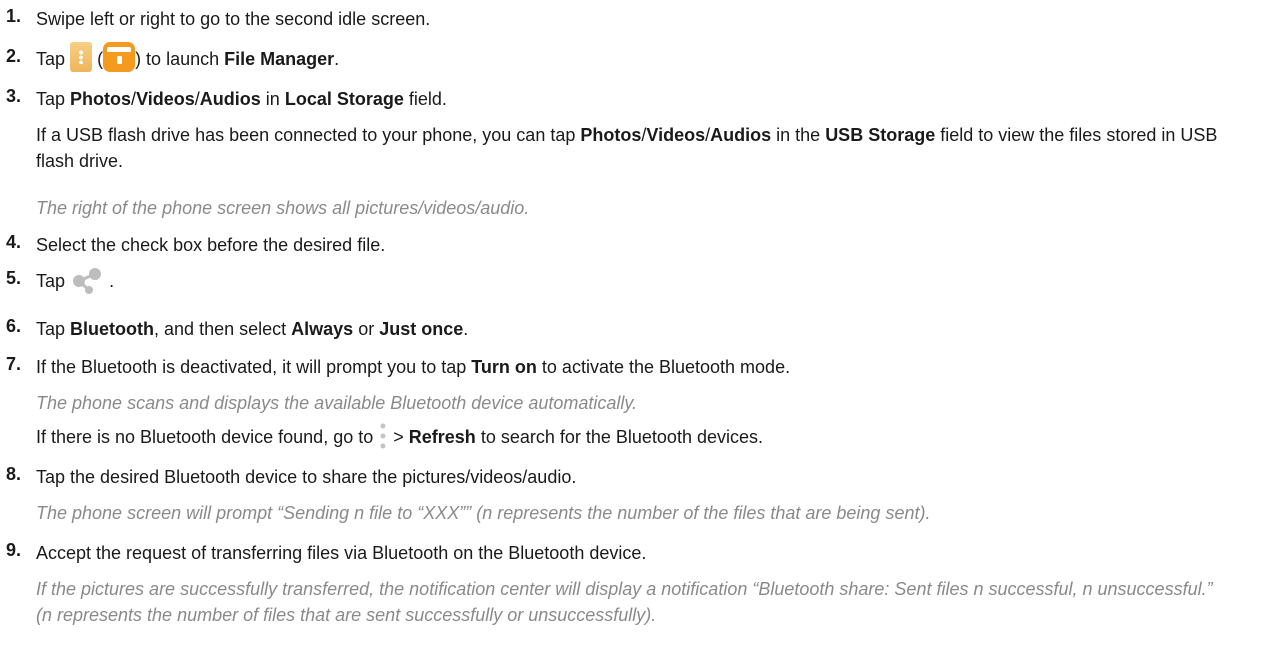 This screenshot has height=668, width=1266. I want to click on step-text: Tap () to launch File Manager., so click(187, 57).